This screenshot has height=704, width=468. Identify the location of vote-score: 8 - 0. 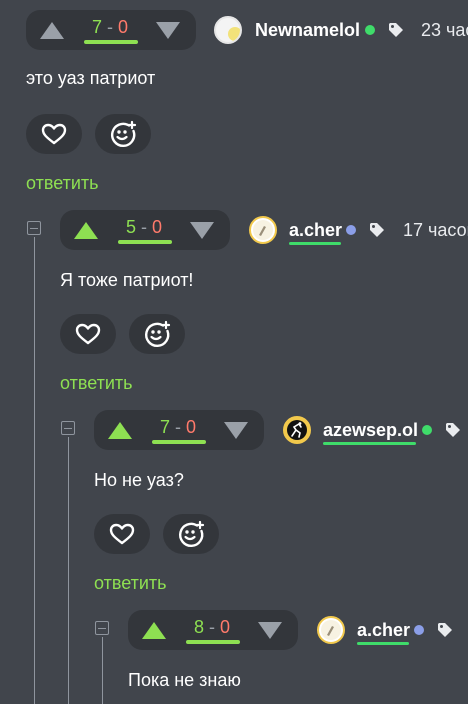
(212, 627).